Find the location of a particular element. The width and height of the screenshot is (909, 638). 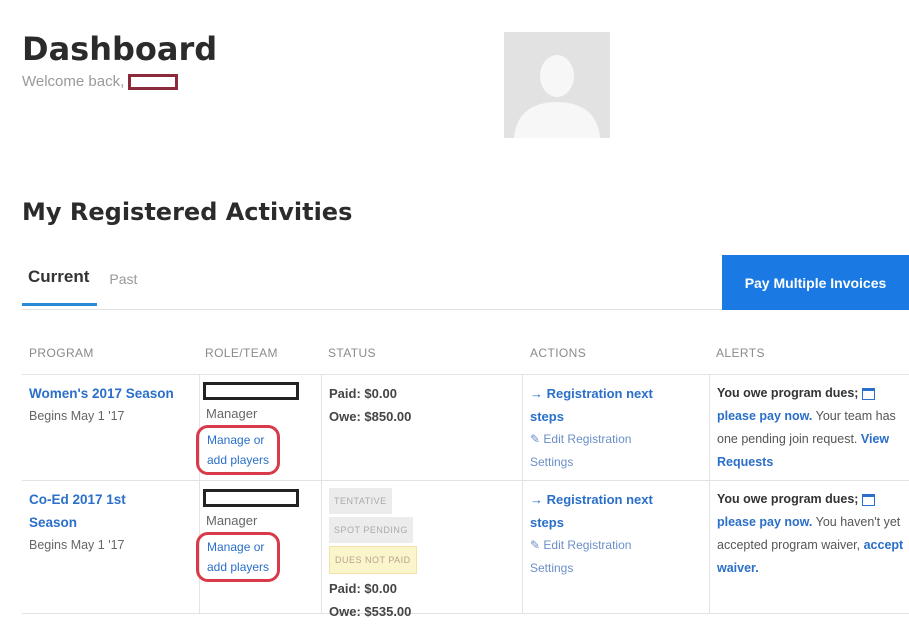

redacted-username is located at coordinates (153, 81).